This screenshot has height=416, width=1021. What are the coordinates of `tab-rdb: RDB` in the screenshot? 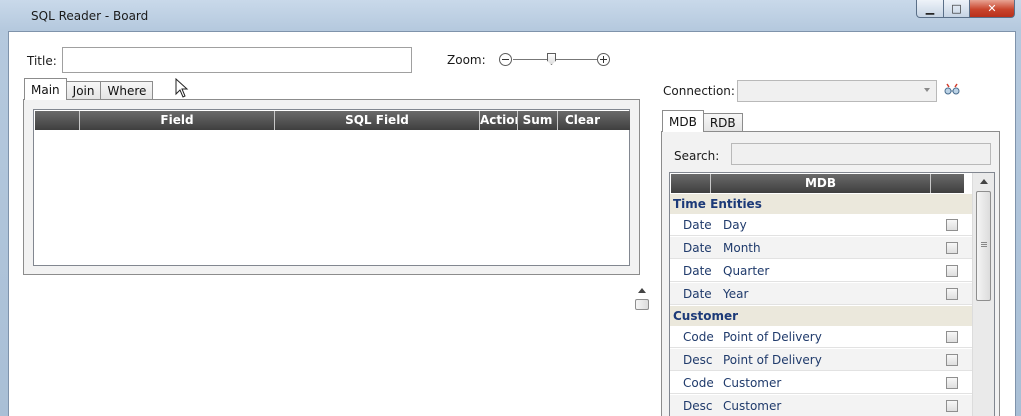 It's located at (722, 122).